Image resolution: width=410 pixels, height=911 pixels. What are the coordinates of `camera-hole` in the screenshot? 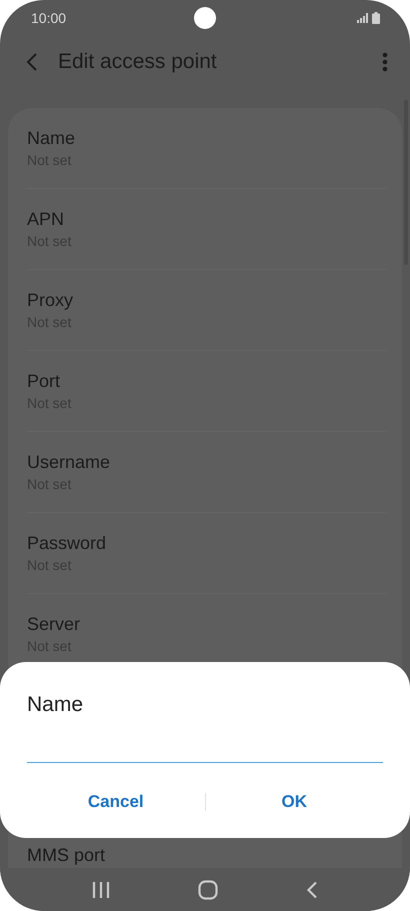 It's located at (205, 18).